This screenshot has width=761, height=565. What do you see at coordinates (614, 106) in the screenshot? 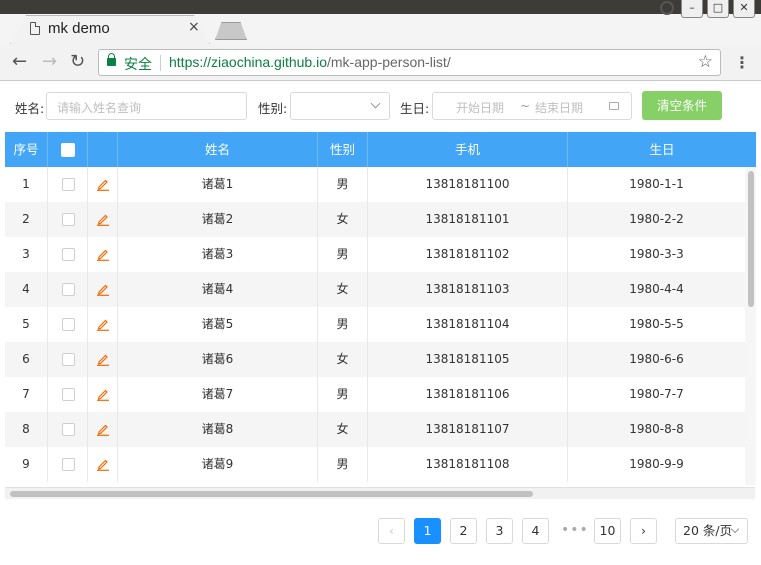
I see `calendar-icon` at bounding box center [614, 106].